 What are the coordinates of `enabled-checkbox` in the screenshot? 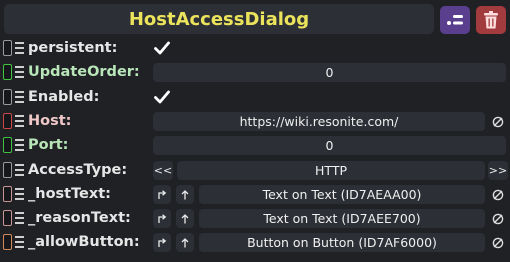 It's located at (162, 97).